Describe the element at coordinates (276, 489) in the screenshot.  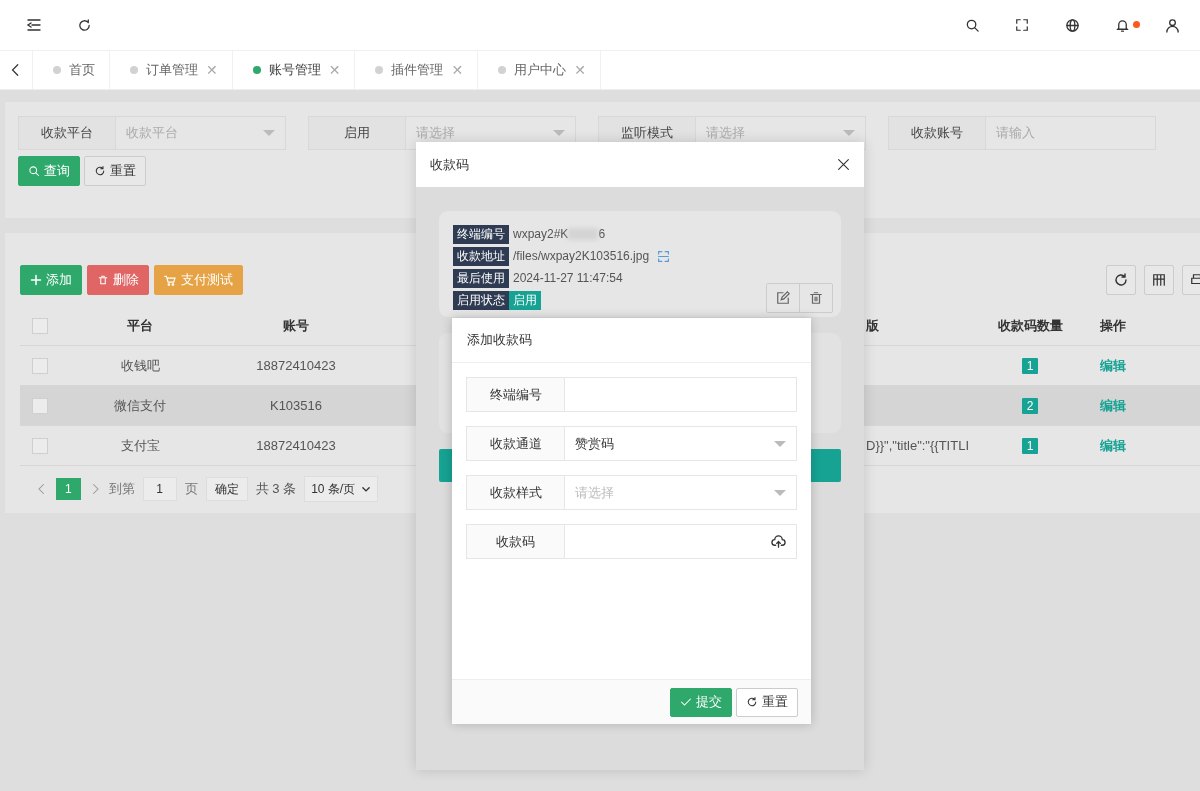
I see `total-count: 共 3 条` at that location.